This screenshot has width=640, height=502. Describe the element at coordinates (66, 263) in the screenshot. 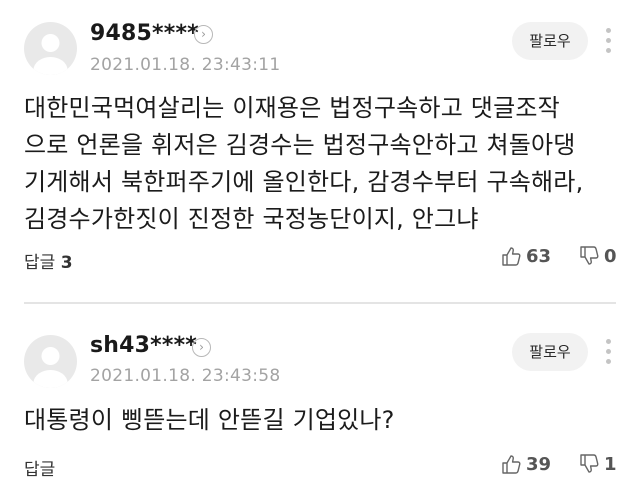

I see `reply-count: 3` at that location.